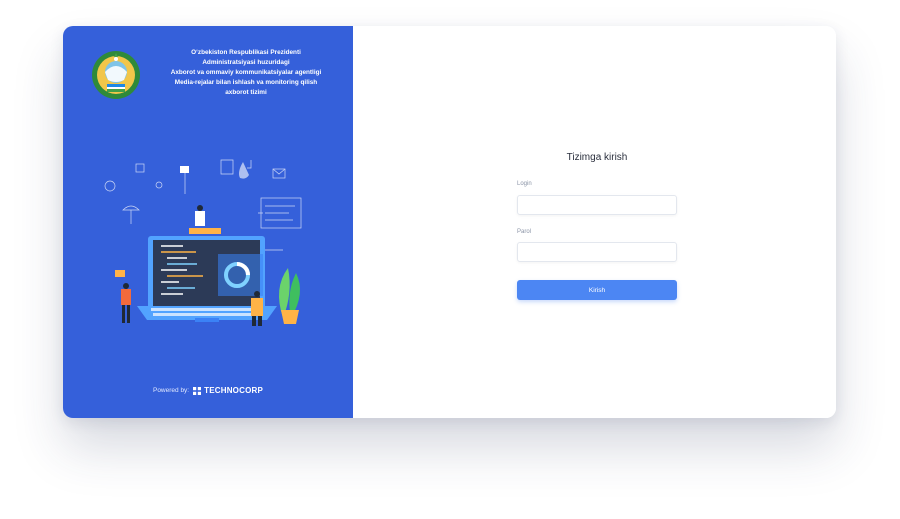 Image resolution: width=900 pixels, height=519 pixels. Describe the element at coordinates (597, 290) in the screenshot. I see `login-submit-button: Kirish` at that location.